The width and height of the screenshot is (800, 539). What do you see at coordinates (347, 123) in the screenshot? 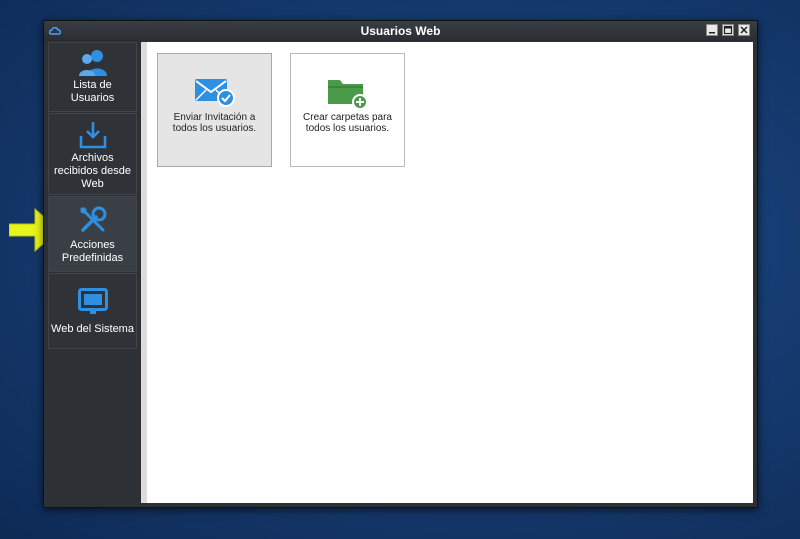
I see `tile-label: Crear carpetas para todos los usuarios.` at bounding box center [347, 123].